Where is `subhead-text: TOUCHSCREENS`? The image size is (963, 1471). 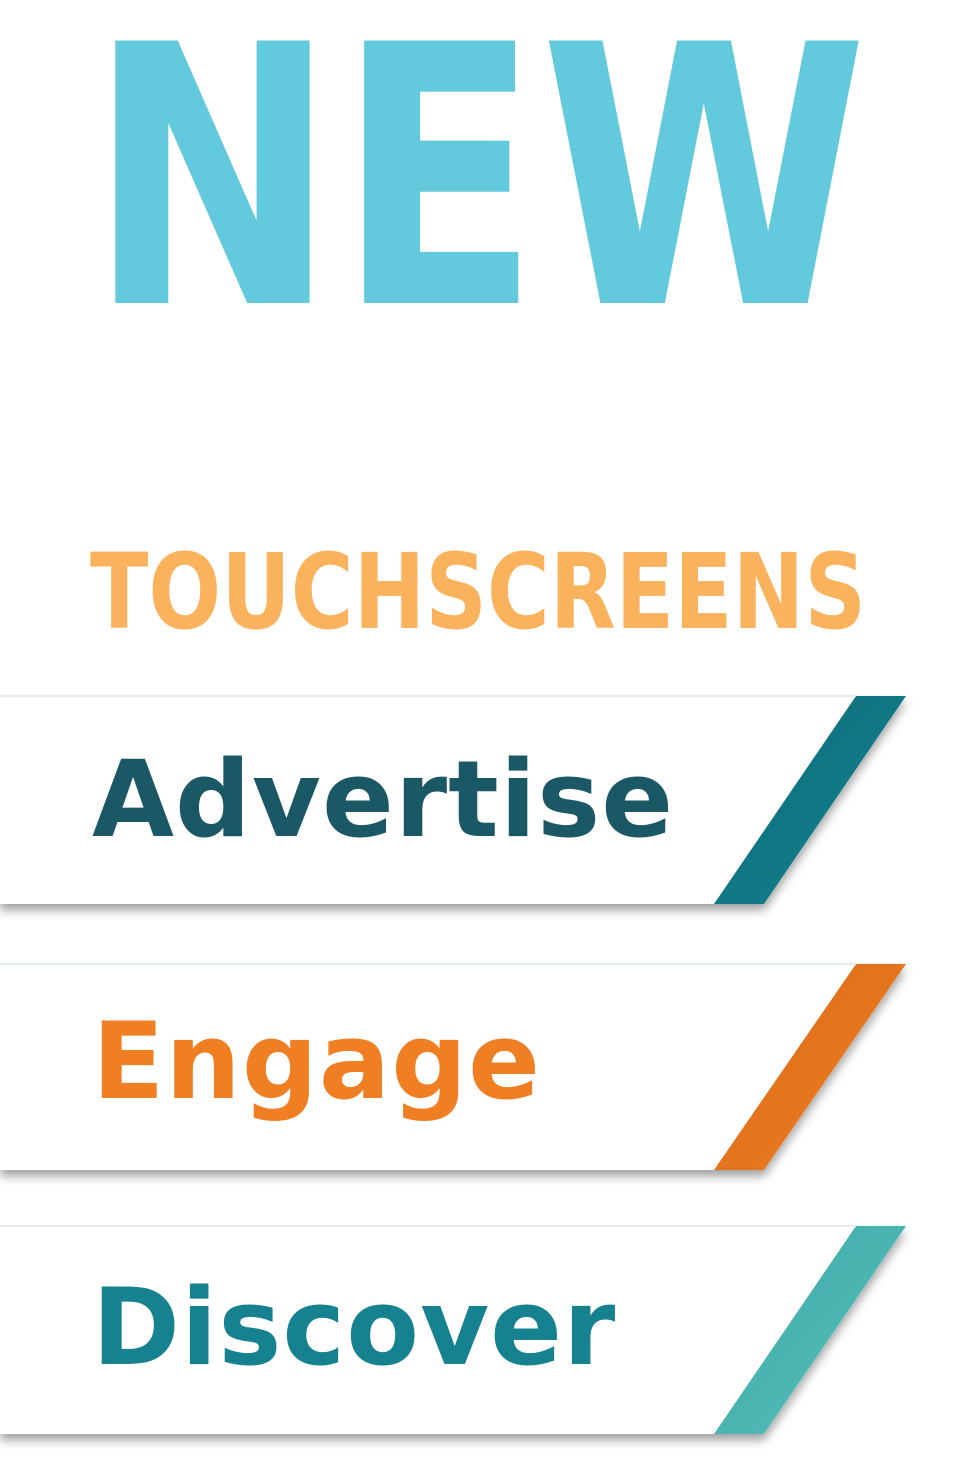 subhead-text: TOUCHSCREENS is located at coordinates (478, 595).